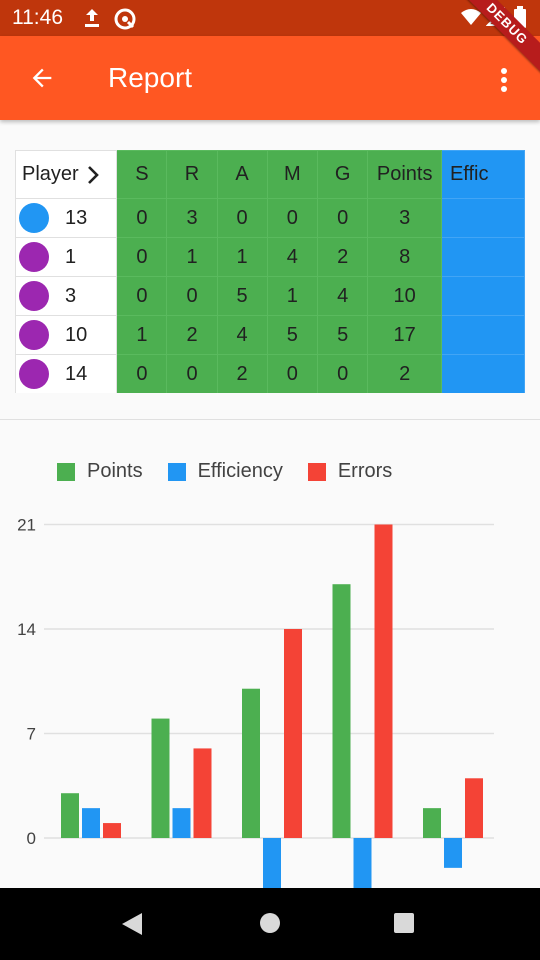 This screenshot has width=540, height=960. What do you see at coordinates (66, 335) in the screenshot?
I see `player-cell: 10` at bounding box center [66, 335].